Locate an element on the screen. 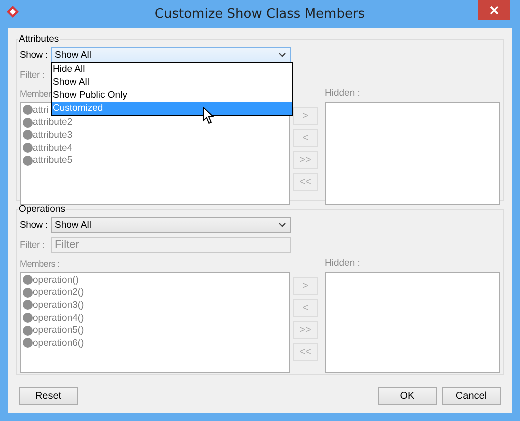  close-icon is located at coordinates (494, 10).